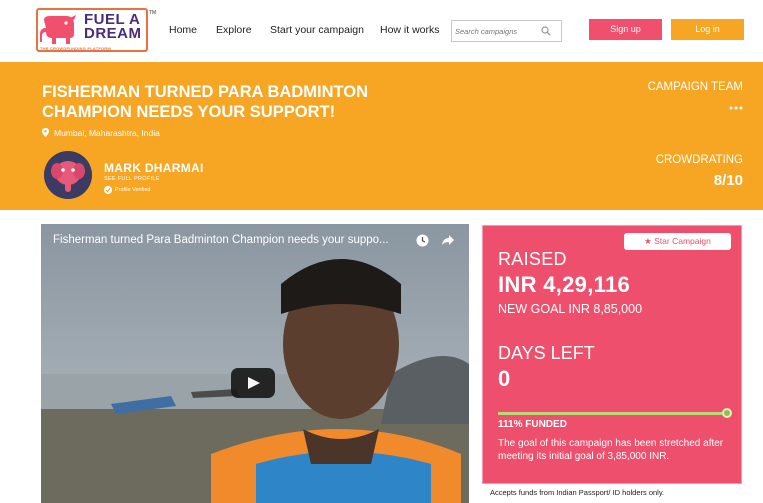  Describe the element at coordinates (546, 31) in the screenshot. I see `search-icon` at that location.